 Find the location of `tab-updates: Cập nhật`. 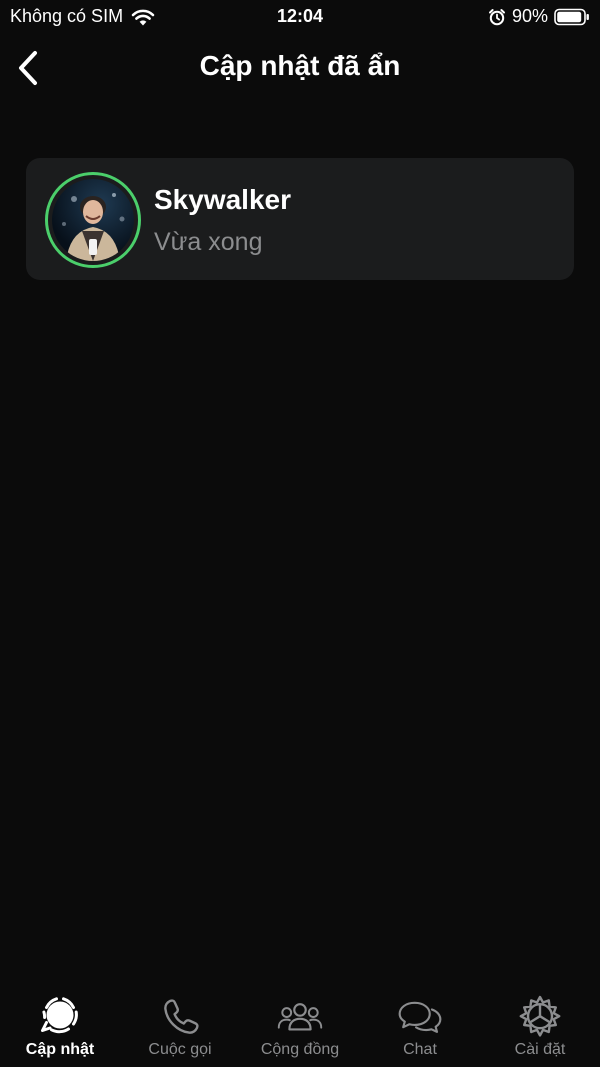

tab-updates: Cập nhật is located at coordinates (60, 1031).